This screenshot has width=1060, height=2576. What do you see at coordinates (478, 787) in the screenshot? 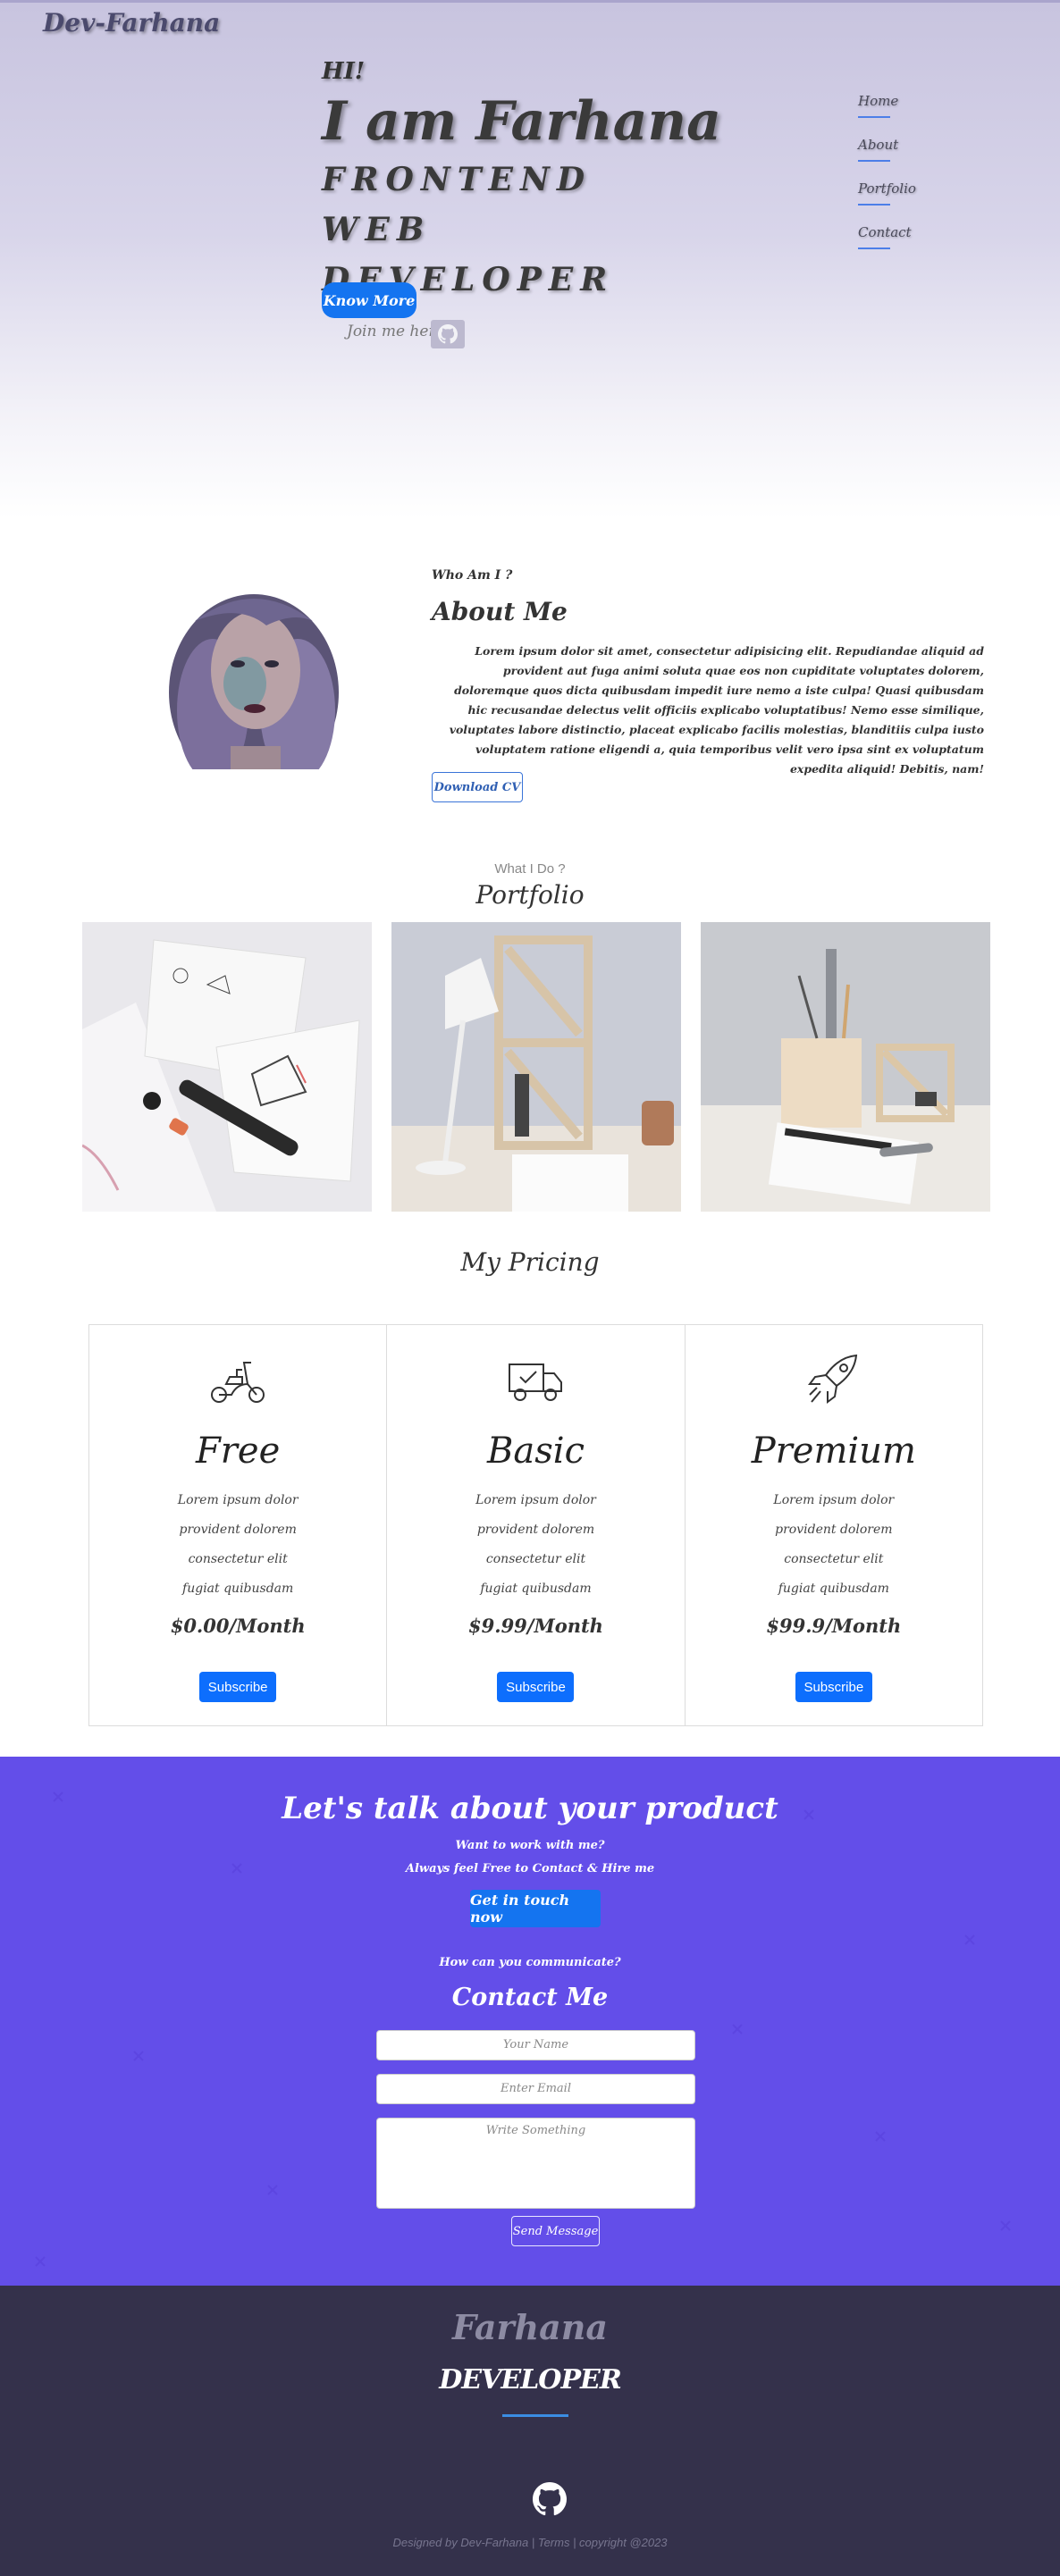
I see `download-cv-button: Download CV` at bounding box center [478, 787].